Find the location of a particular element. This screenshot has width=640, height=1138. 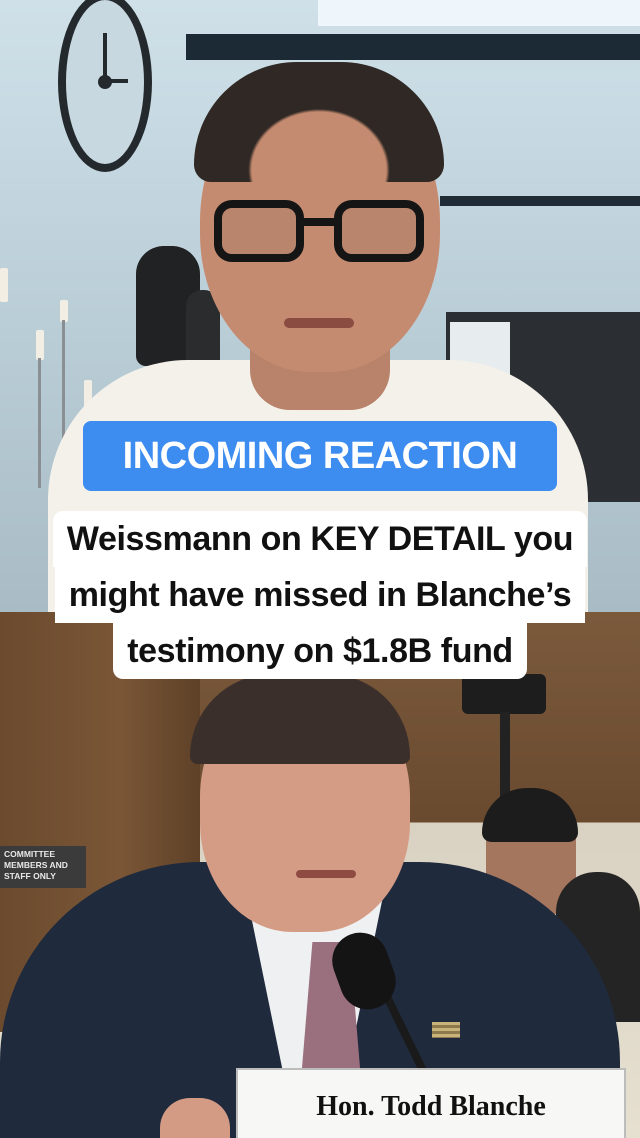

clock-center is located at coordinates (105, 82).